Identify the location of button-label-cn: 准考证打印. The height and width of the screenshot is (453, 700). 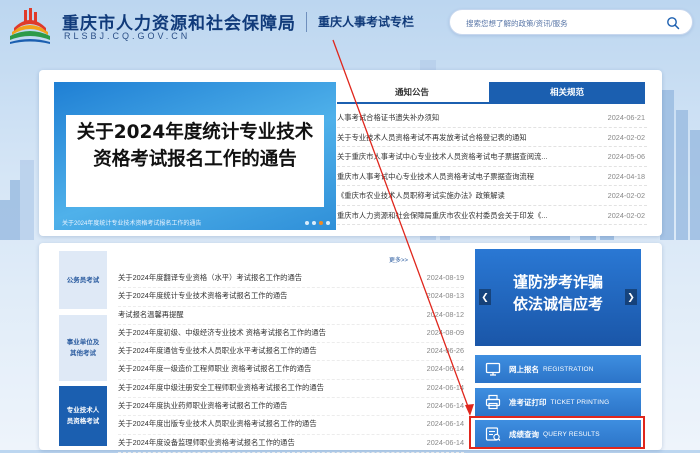
(528, 402).